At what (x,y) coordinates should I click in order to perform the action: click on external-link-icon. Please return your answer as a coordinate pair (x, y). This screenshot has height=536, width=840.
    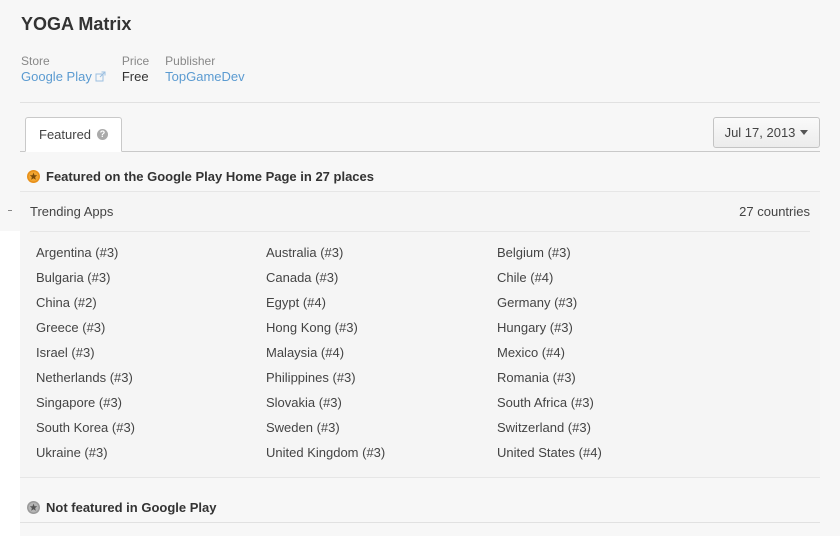
    Looking at the image, I should click on (100, 76).